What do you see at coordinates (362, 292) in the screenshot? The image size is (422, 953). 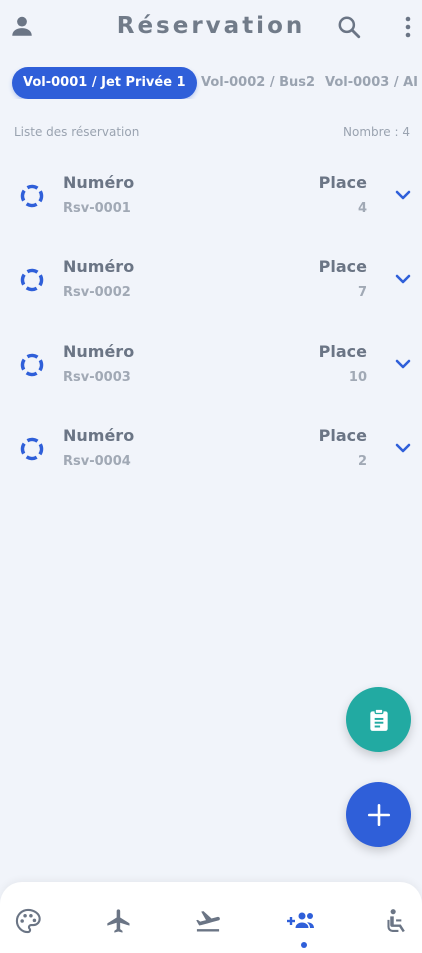 I see `place-value: 7` at bounding box center [362, 292].